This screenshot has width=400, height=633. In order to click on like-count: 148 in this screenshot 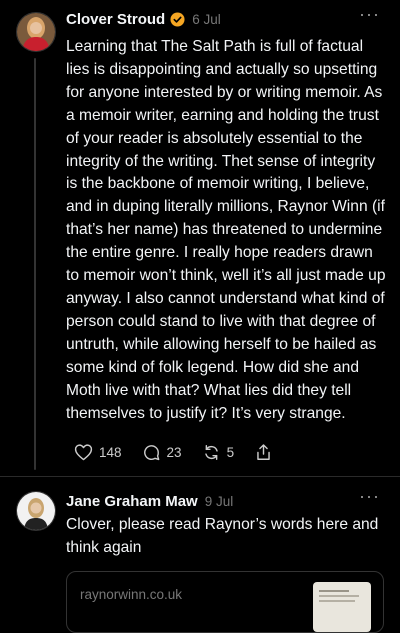, I will do `click(110, 452)`.